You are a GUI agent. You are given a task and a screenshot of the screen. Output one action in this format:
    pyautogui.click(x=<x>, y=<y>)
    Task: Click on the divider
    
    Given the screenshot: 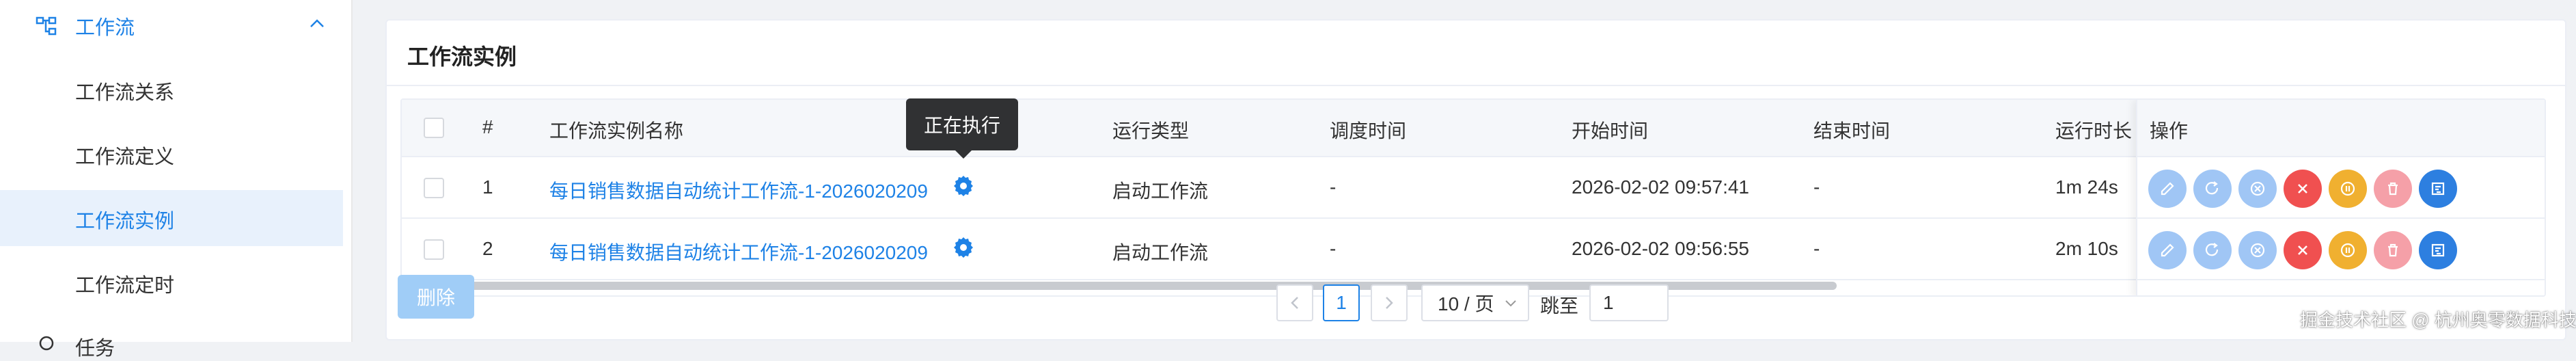 What is the action you would take?
    pyautogui.click(x=1476, y=85)
    